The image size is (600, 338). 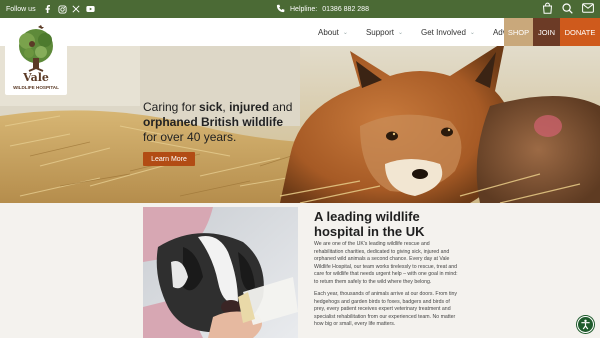 I want to click on intro-heading: A leading wildlife hospital in the UK, so click(x=369, y=224).